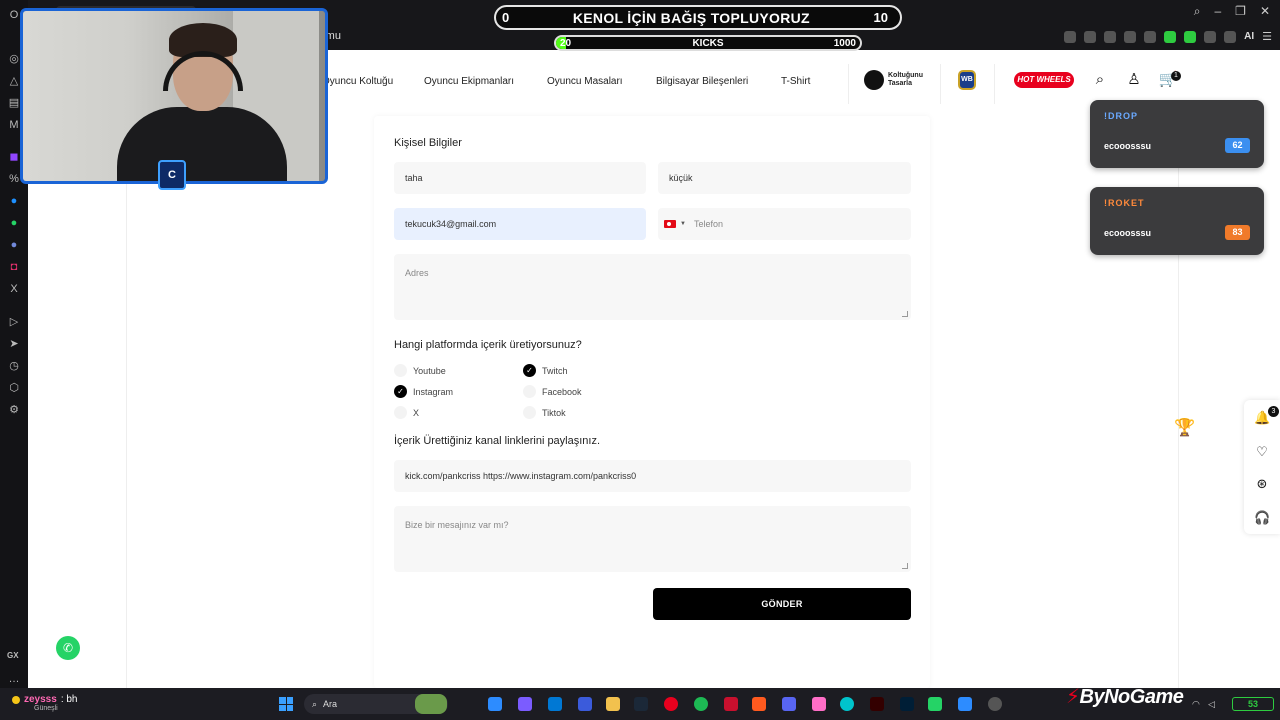 This screenshot has height=720, width=1280. What do you see at coordinates (1249, 36) in the screenshot?
I see `ai-button: AI` at bounding box center [1249, 36].